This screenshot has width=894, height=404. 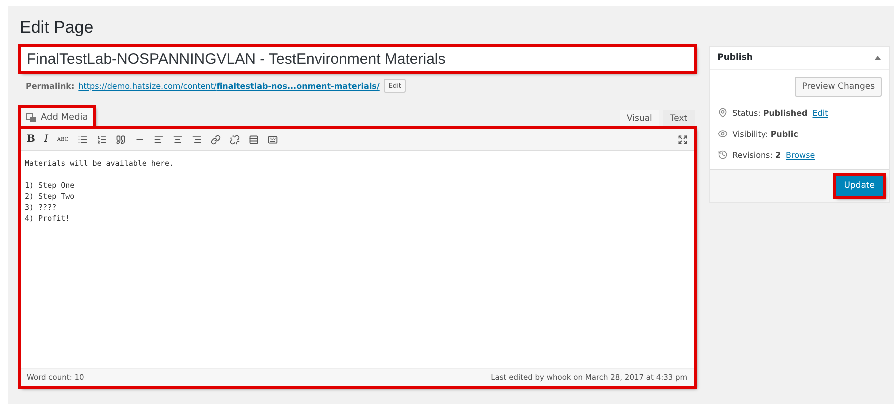 I want to click on publish-title: Publish, so click(x=735, y=58).